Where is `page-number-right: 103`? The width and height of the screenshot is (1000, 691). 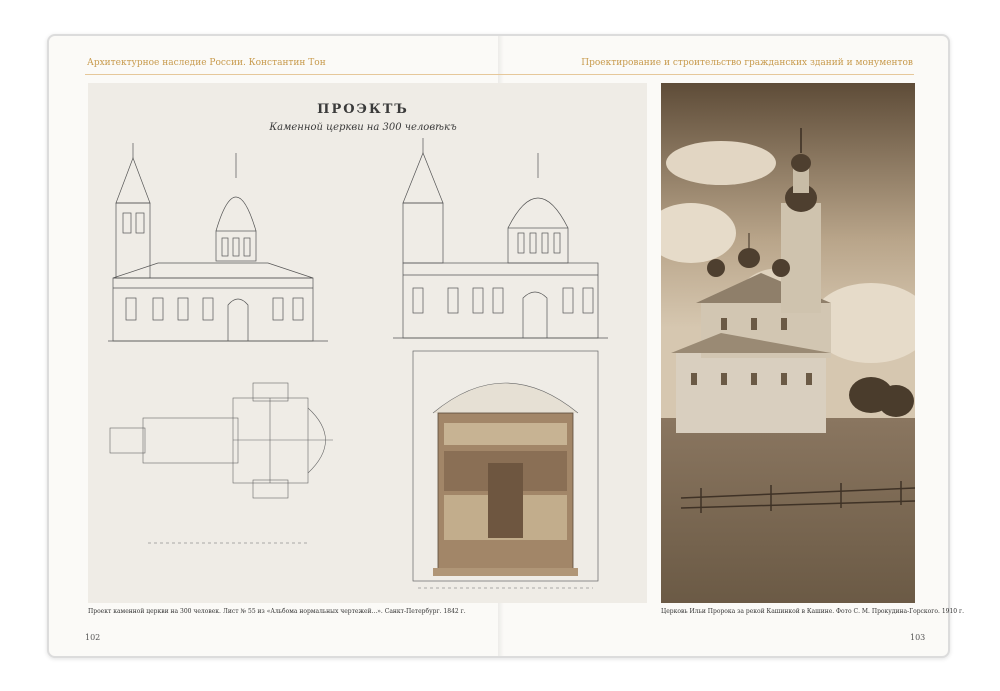 page-number-right: 103 is located at coordinates (918, 637).